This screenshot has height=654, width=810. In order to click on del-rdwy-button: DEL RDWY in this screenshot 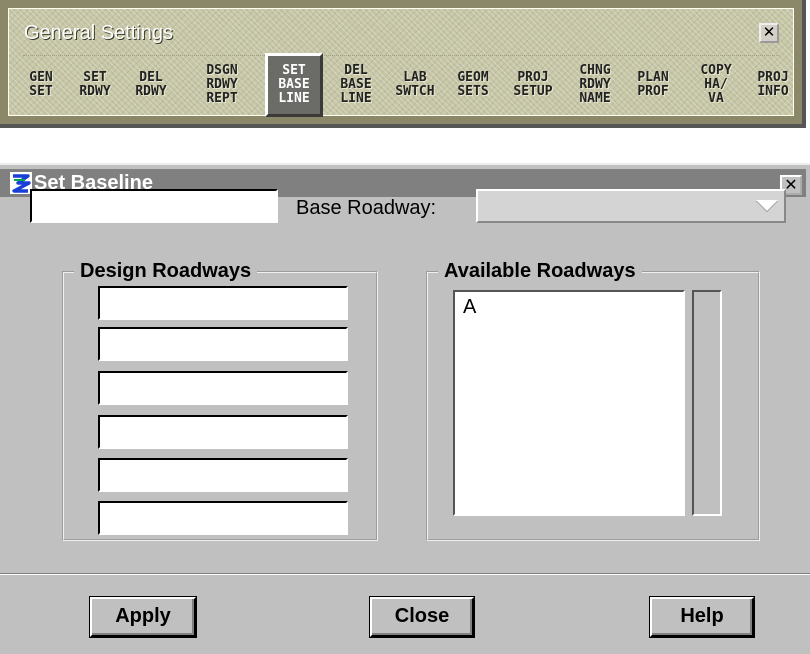, I will do `click(151, 85)`.